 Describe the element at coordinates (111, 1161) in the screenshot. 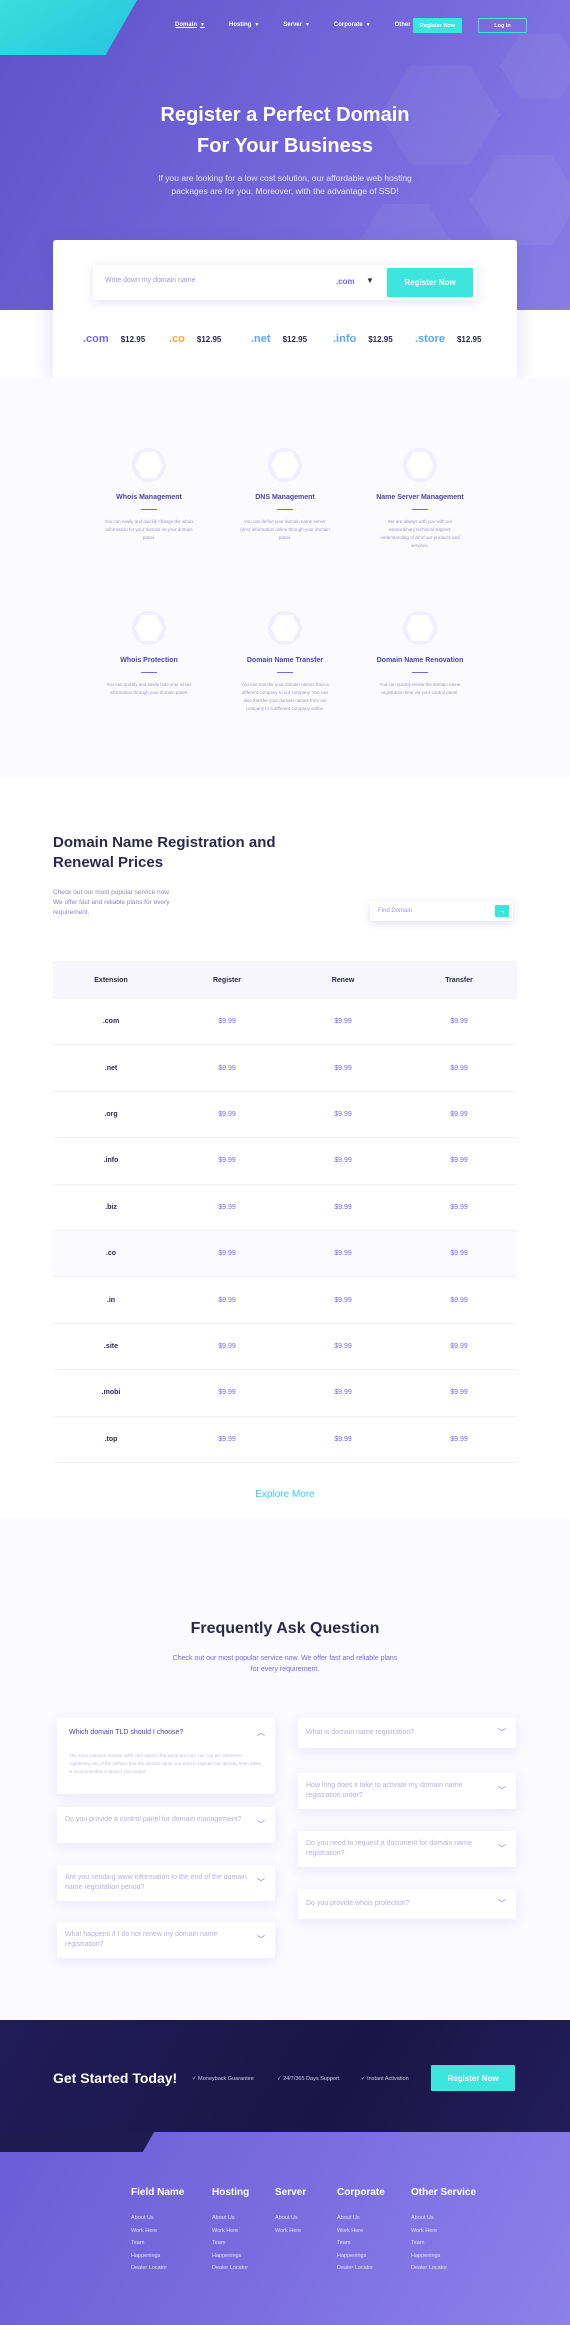

I see `cell-extension: .info` at that location.